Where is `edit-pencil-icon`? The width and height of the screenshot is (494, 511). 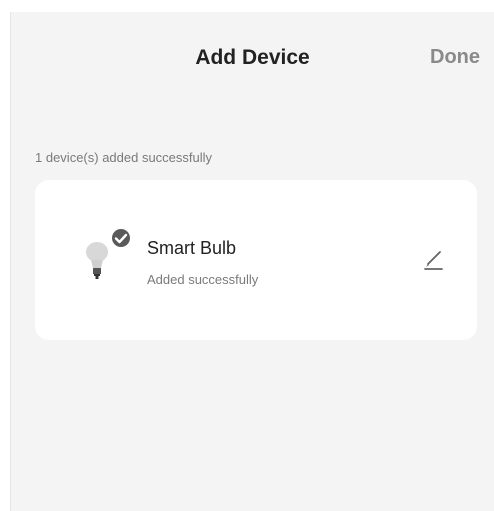
edit-pencil-icon is located at coordinates (433, 260).